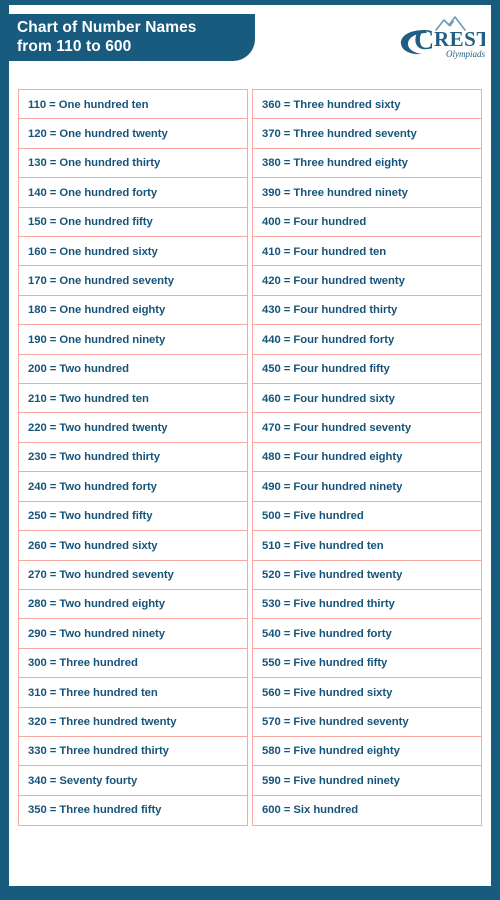 The height and width of the screenshot is (900, 500). I want to click on table-row: 360 = Three hundred sixty, so click(367, 104).